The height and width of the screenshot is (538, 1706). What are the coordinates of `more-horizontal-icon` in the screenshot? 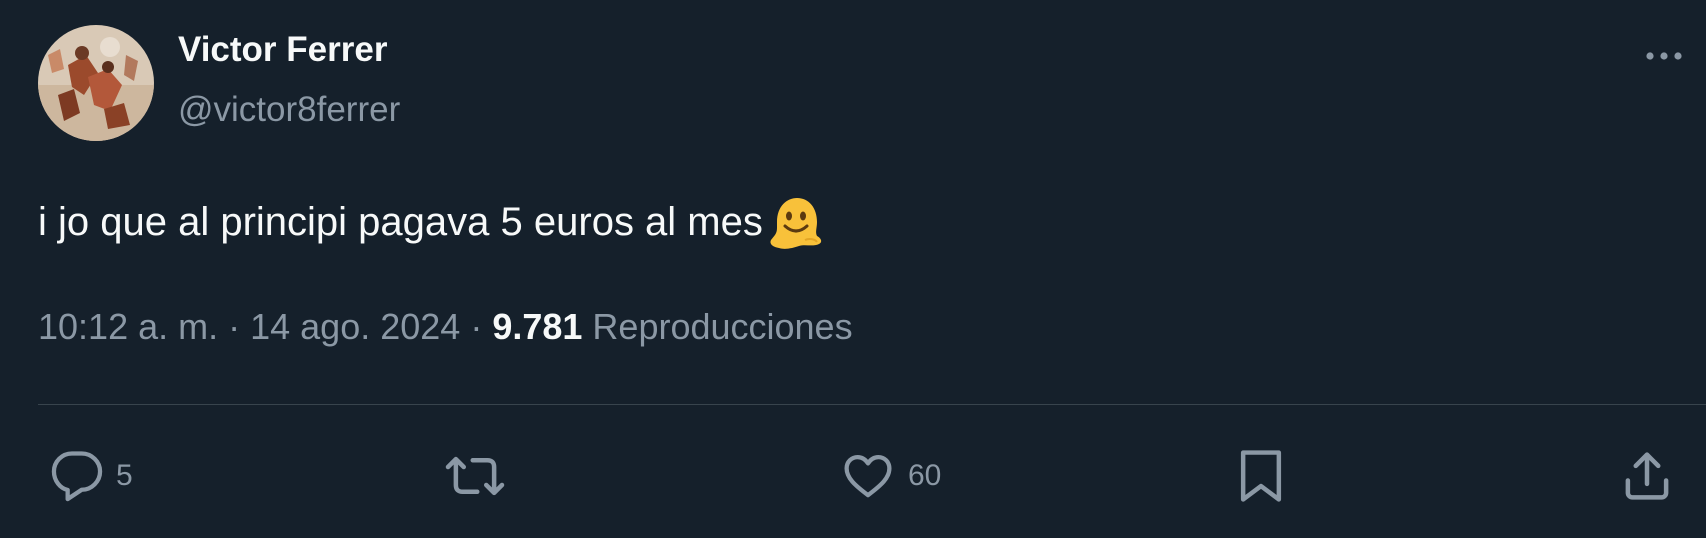 It's located at (1664, 56).